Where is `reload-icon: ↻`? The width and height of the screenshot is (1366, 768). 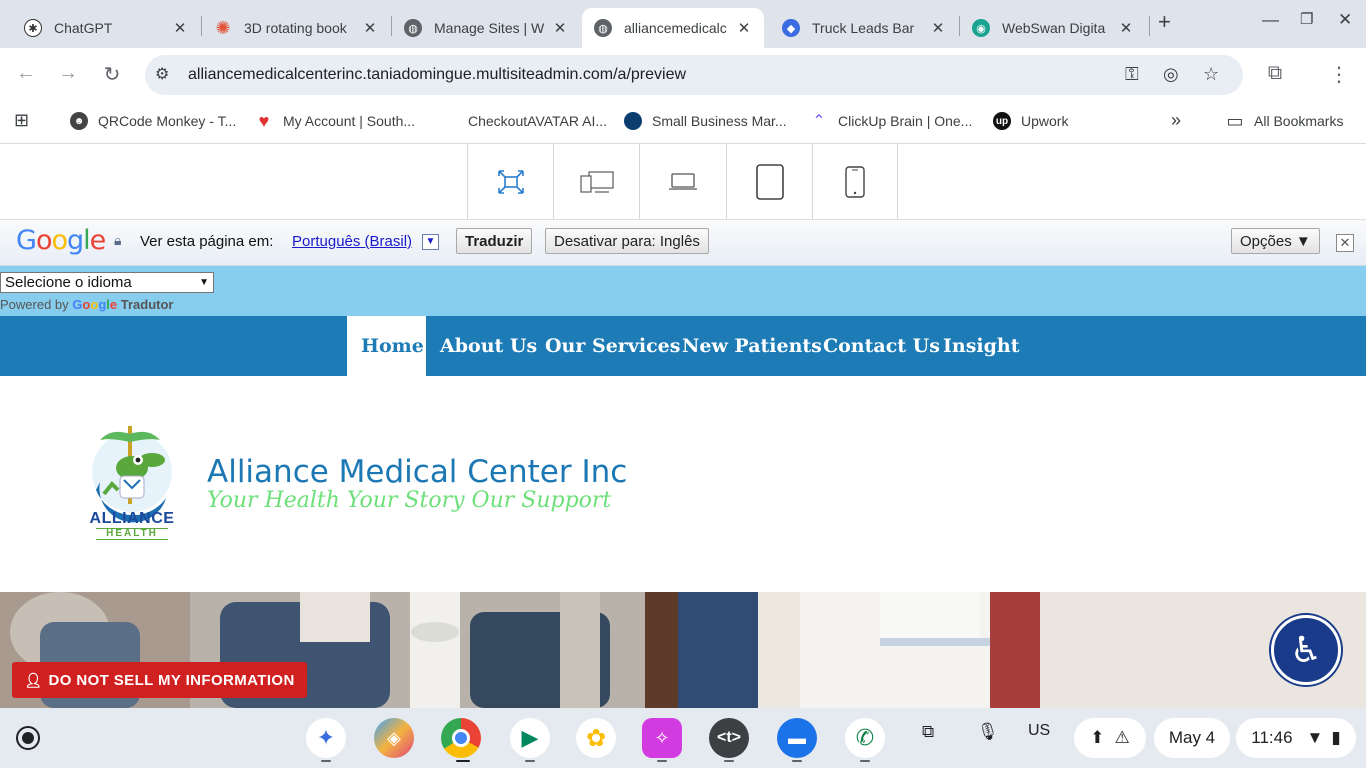 reload-icon: ↻ is located at coordinates (112, 74).